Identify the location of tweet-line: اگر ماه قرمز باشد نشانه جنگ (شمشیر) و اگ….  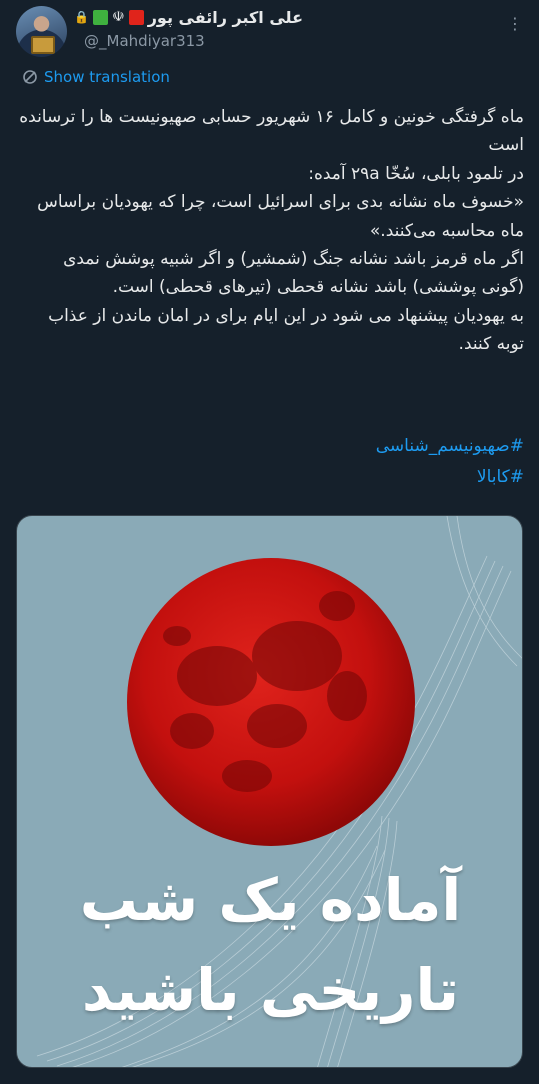
(293, 273).